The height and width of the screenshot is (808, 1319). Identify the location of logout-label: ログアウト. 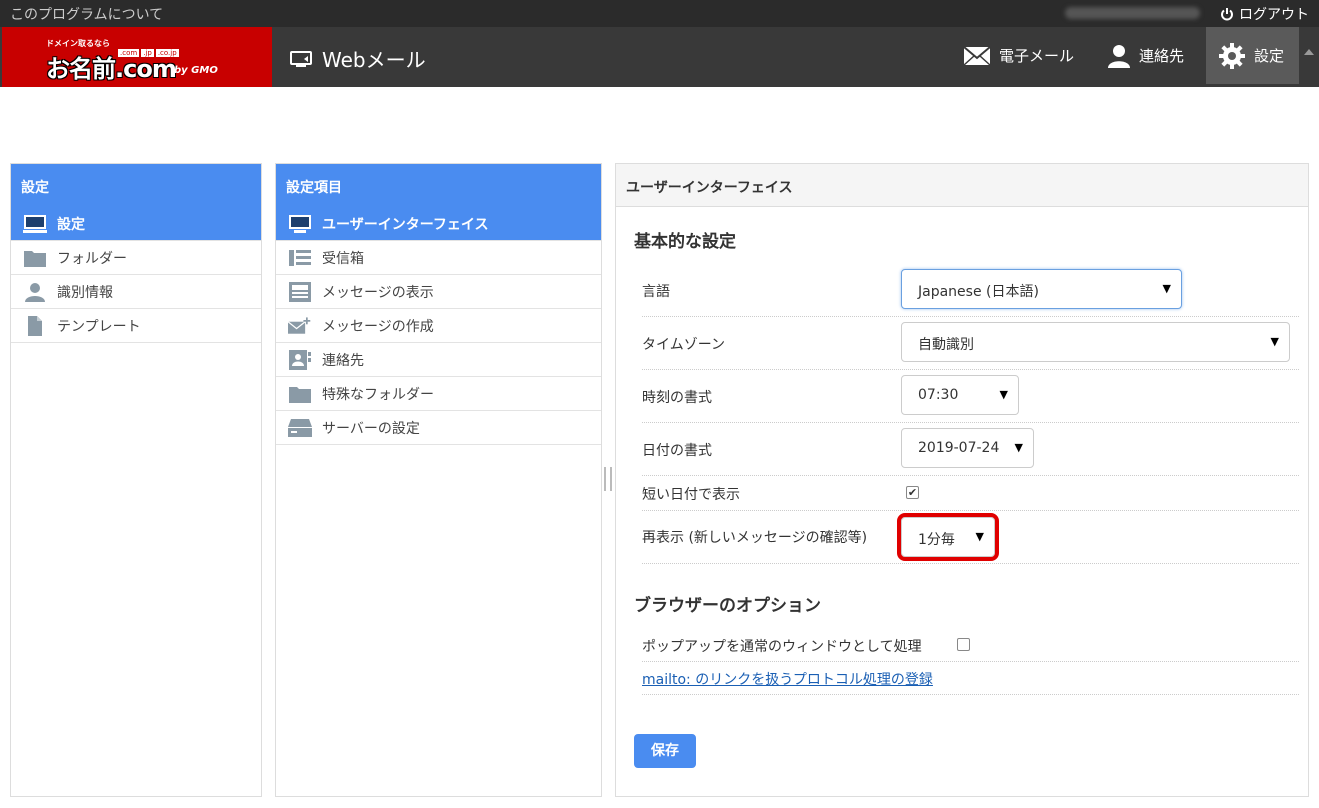
(1274, 15).